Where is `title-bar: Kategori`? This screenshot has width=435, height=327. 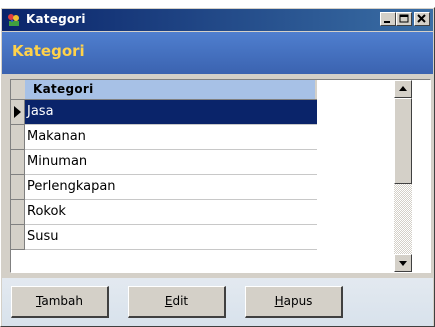
title-bar: Kategori is located at coordinates (217, 20).